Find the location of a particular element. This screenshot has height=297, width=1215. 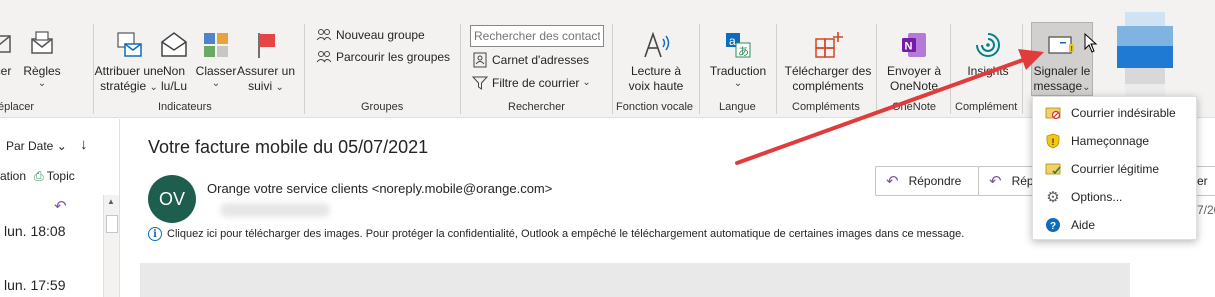

search-contacts-input is located at coordinates (537, 36).